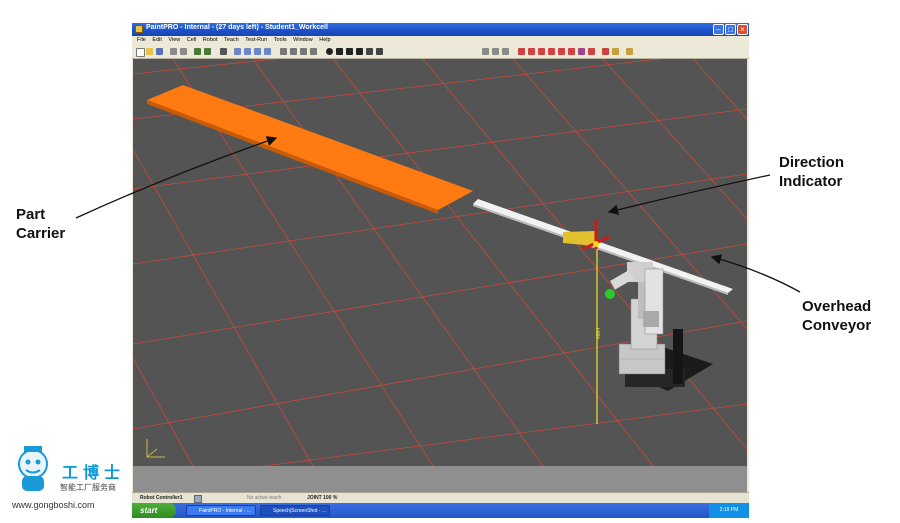  Describe the element at coordinates (88, 487) in the screenshot. I see `watermark-tagline: 智能工厂服务商` at that location.